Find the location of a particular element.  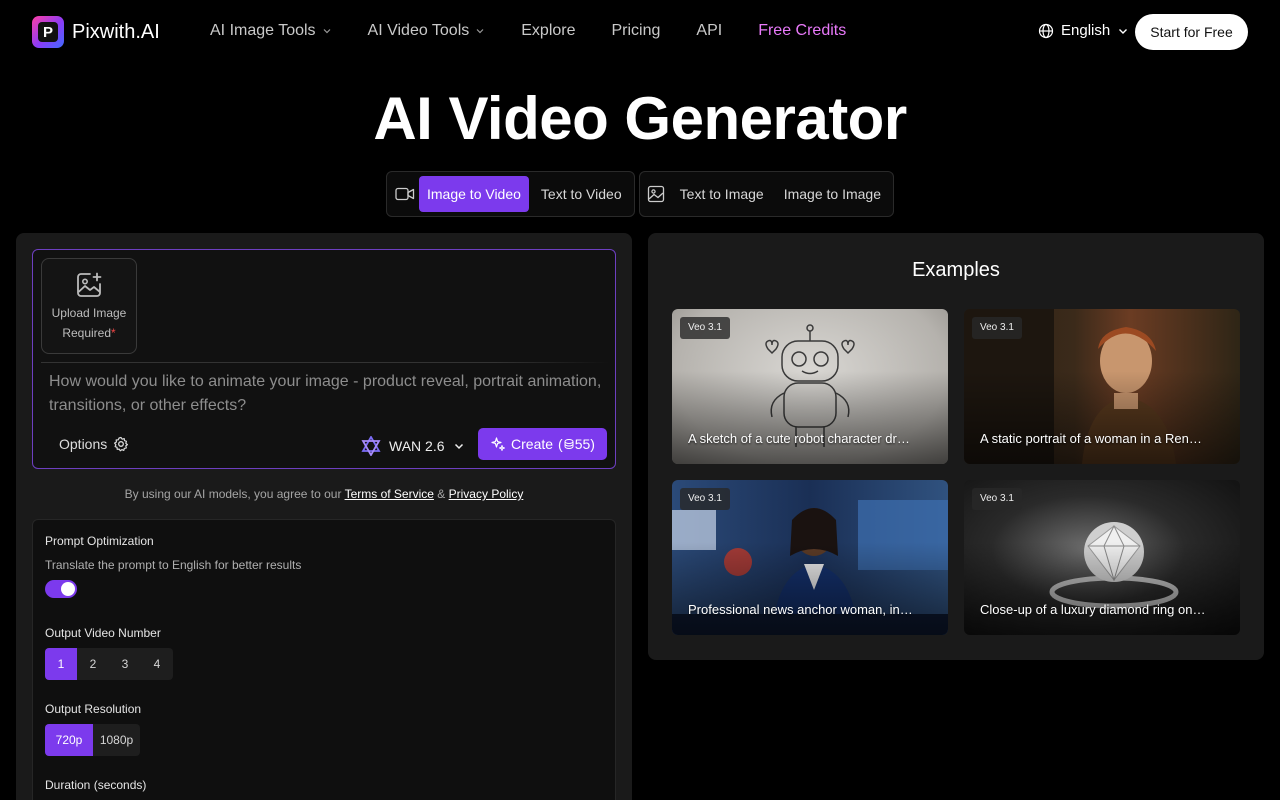

terms-of-service-link: Terms of Service is located at coordinates (389, 494).